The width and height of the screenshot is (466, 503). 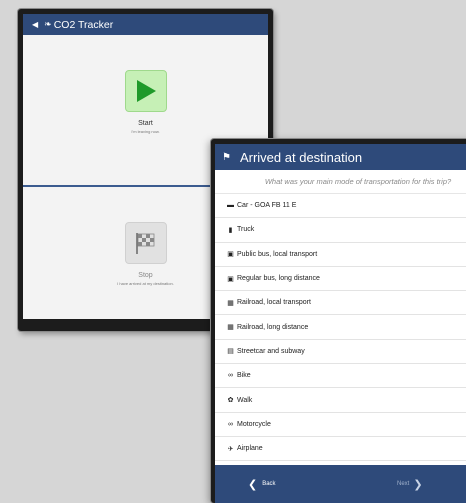 I want to click on play-icon, so click(x=146, y=91).